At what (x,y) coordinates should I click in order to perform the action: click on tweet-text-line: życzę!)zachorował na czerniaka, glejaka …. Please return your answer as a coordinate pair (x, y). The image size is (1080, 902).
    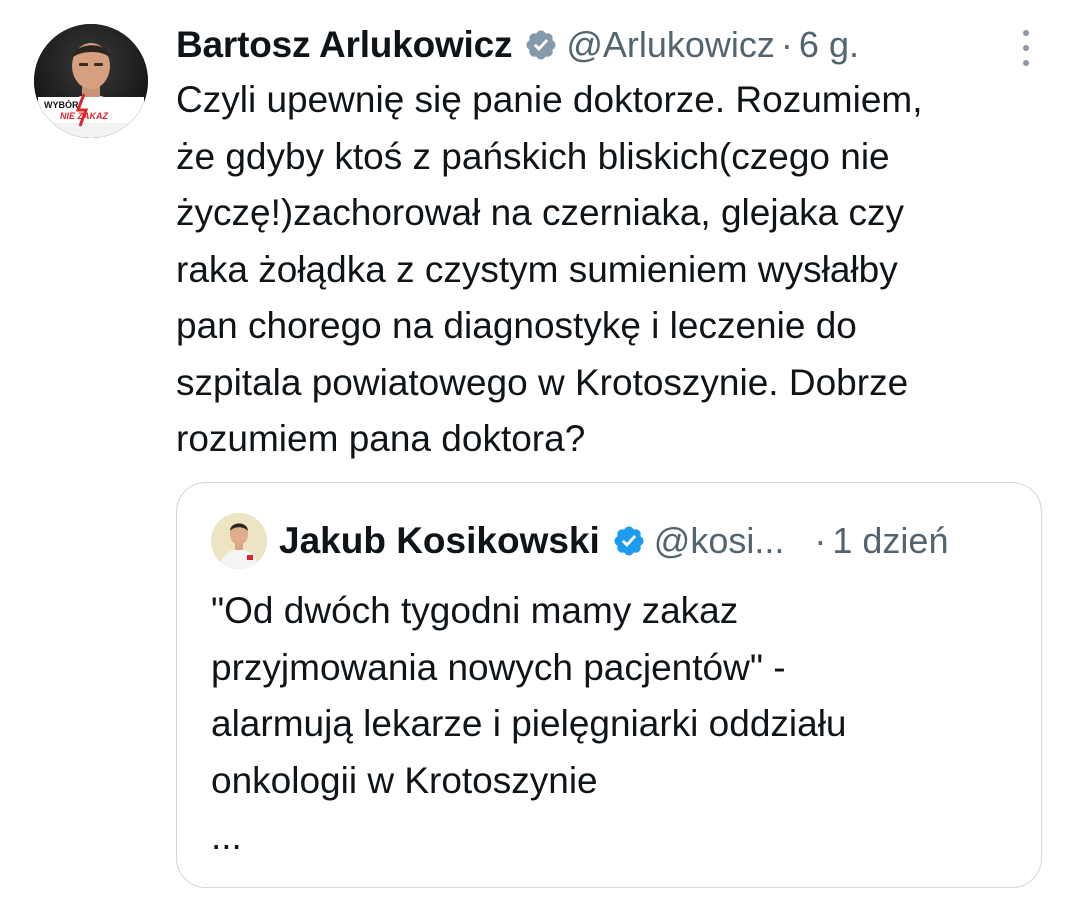
    Looking at the image, I should click on (540, 212).